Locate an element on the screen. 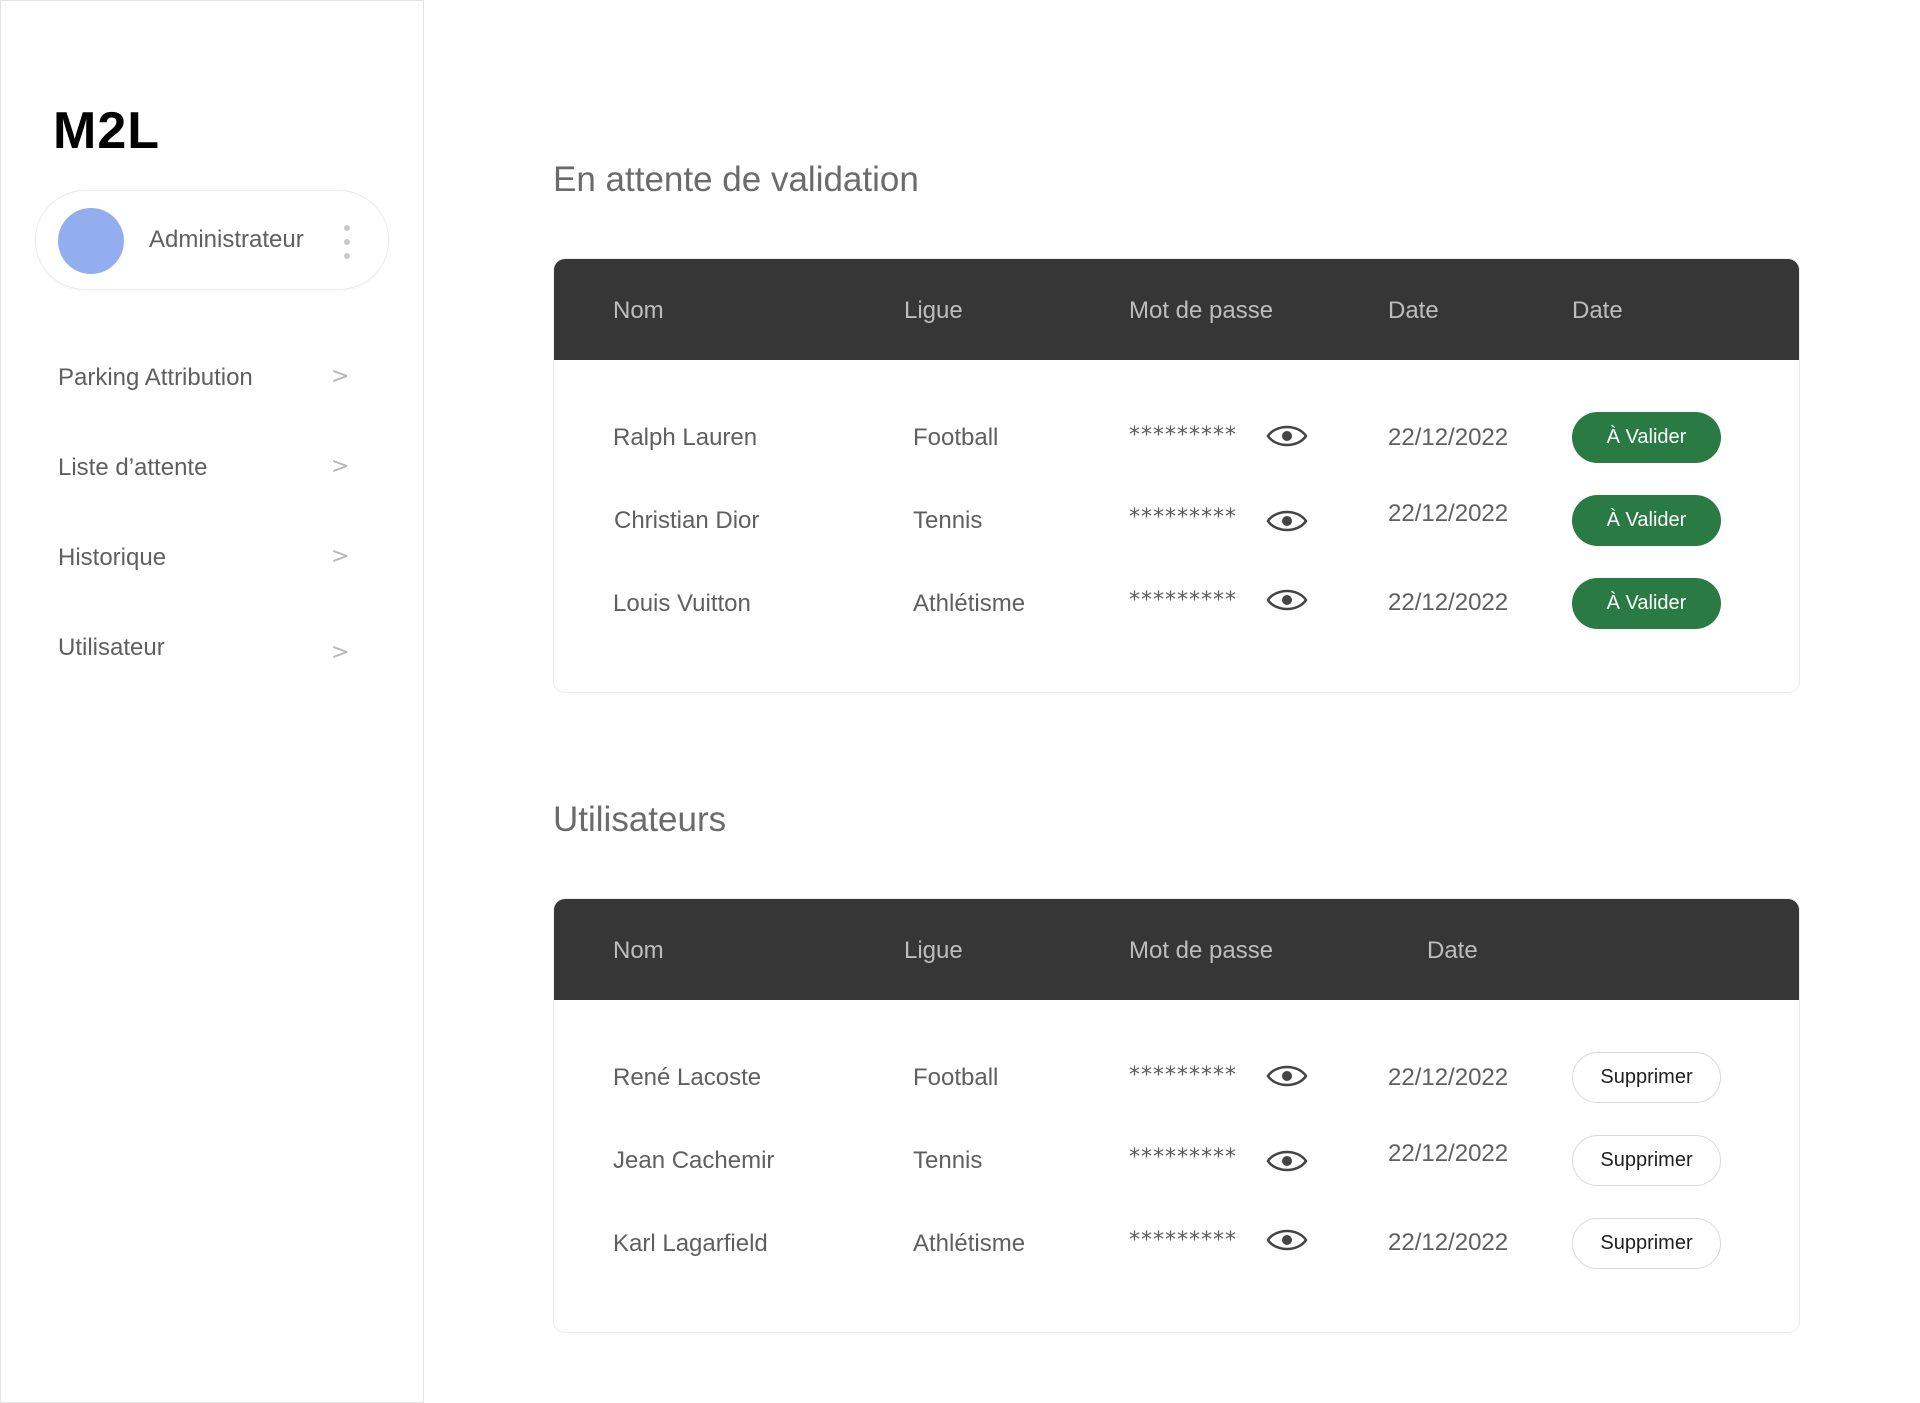 The width and height of the screenshot is (1920, 1403). app-logo: M2L is located at coordinates (106, 131).